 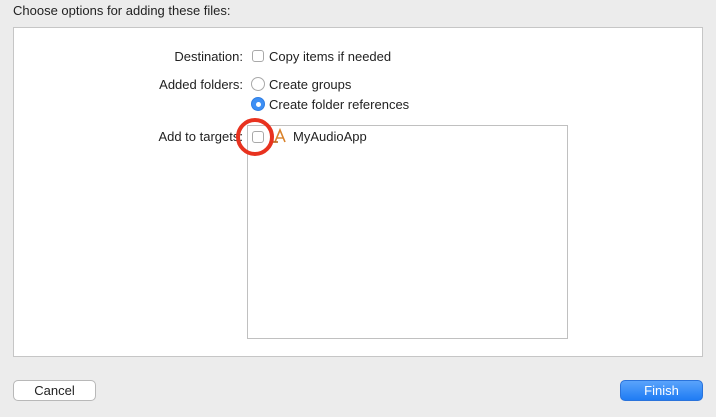 What do you see at coordinates (208, 56) in the screenshot?
I see `destination-label: Destination:` at bounding box center [208, 56].